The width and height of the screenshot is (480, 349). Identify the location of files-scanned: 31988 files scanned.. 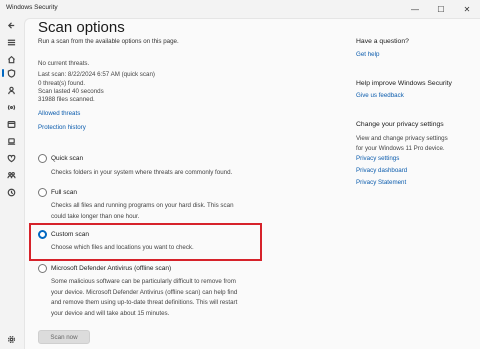
(66, 99).